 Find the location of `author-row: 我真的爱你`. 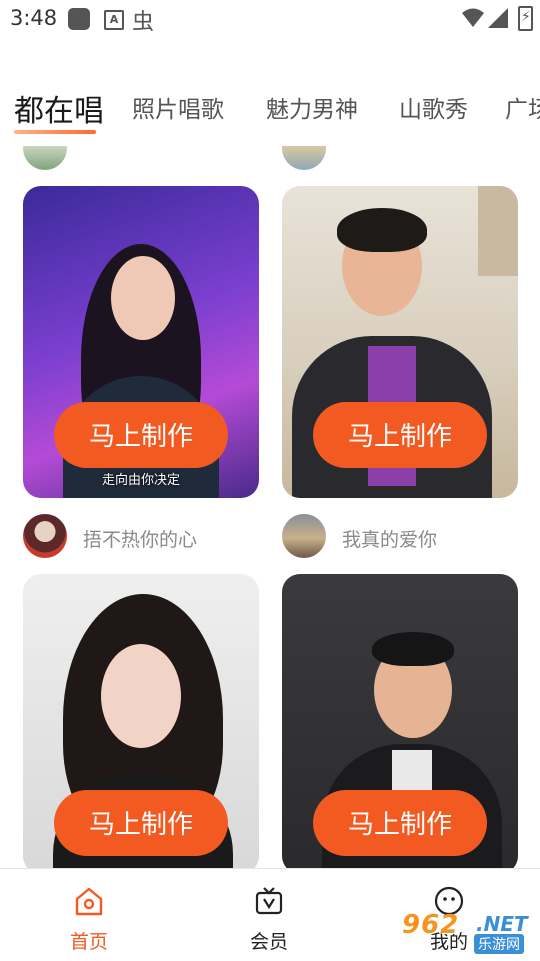

author-row: 我真的爱你 is located at coordinates (400, 537).